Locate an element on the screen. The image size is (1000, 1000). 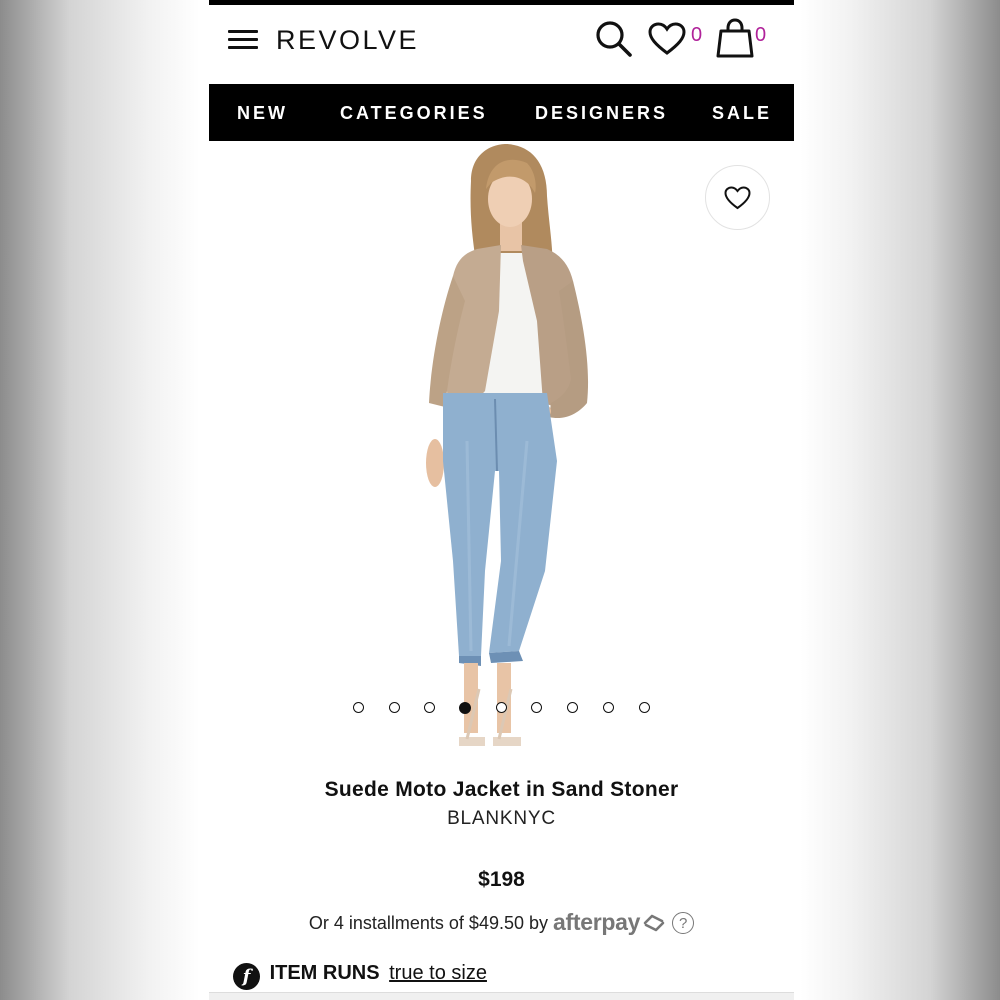
wishlist-count: 0 is located at coordinates (697, 35).